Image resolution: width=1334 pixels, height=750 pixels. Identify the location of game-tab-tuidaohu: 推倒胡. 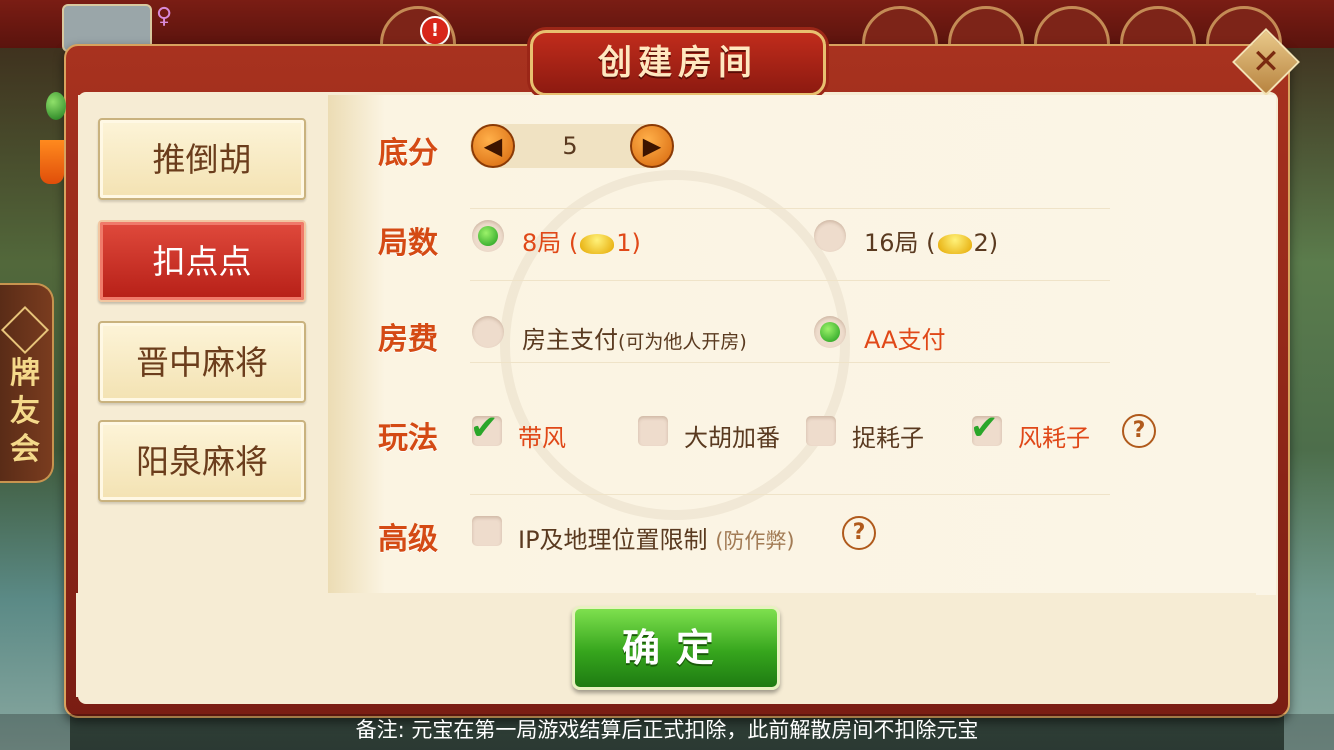
(202, 159).